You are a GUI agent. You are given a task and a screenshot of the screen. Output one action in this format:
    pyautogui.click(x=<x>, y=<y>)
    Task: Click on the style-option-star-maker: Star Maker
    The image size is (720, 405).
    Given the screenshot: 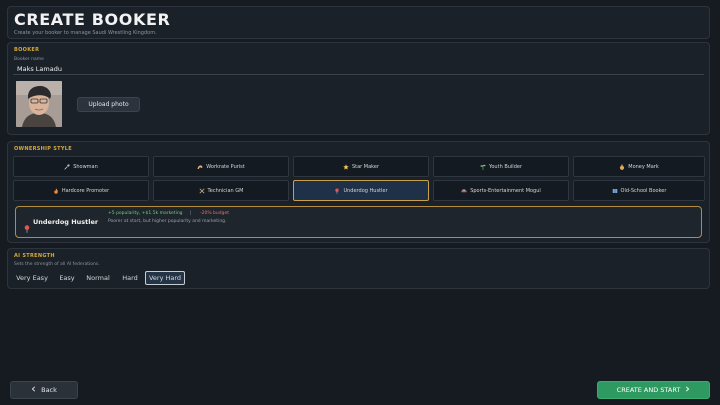 What is the action you would take?
    pyautogui.click(x=361, y=166)
    